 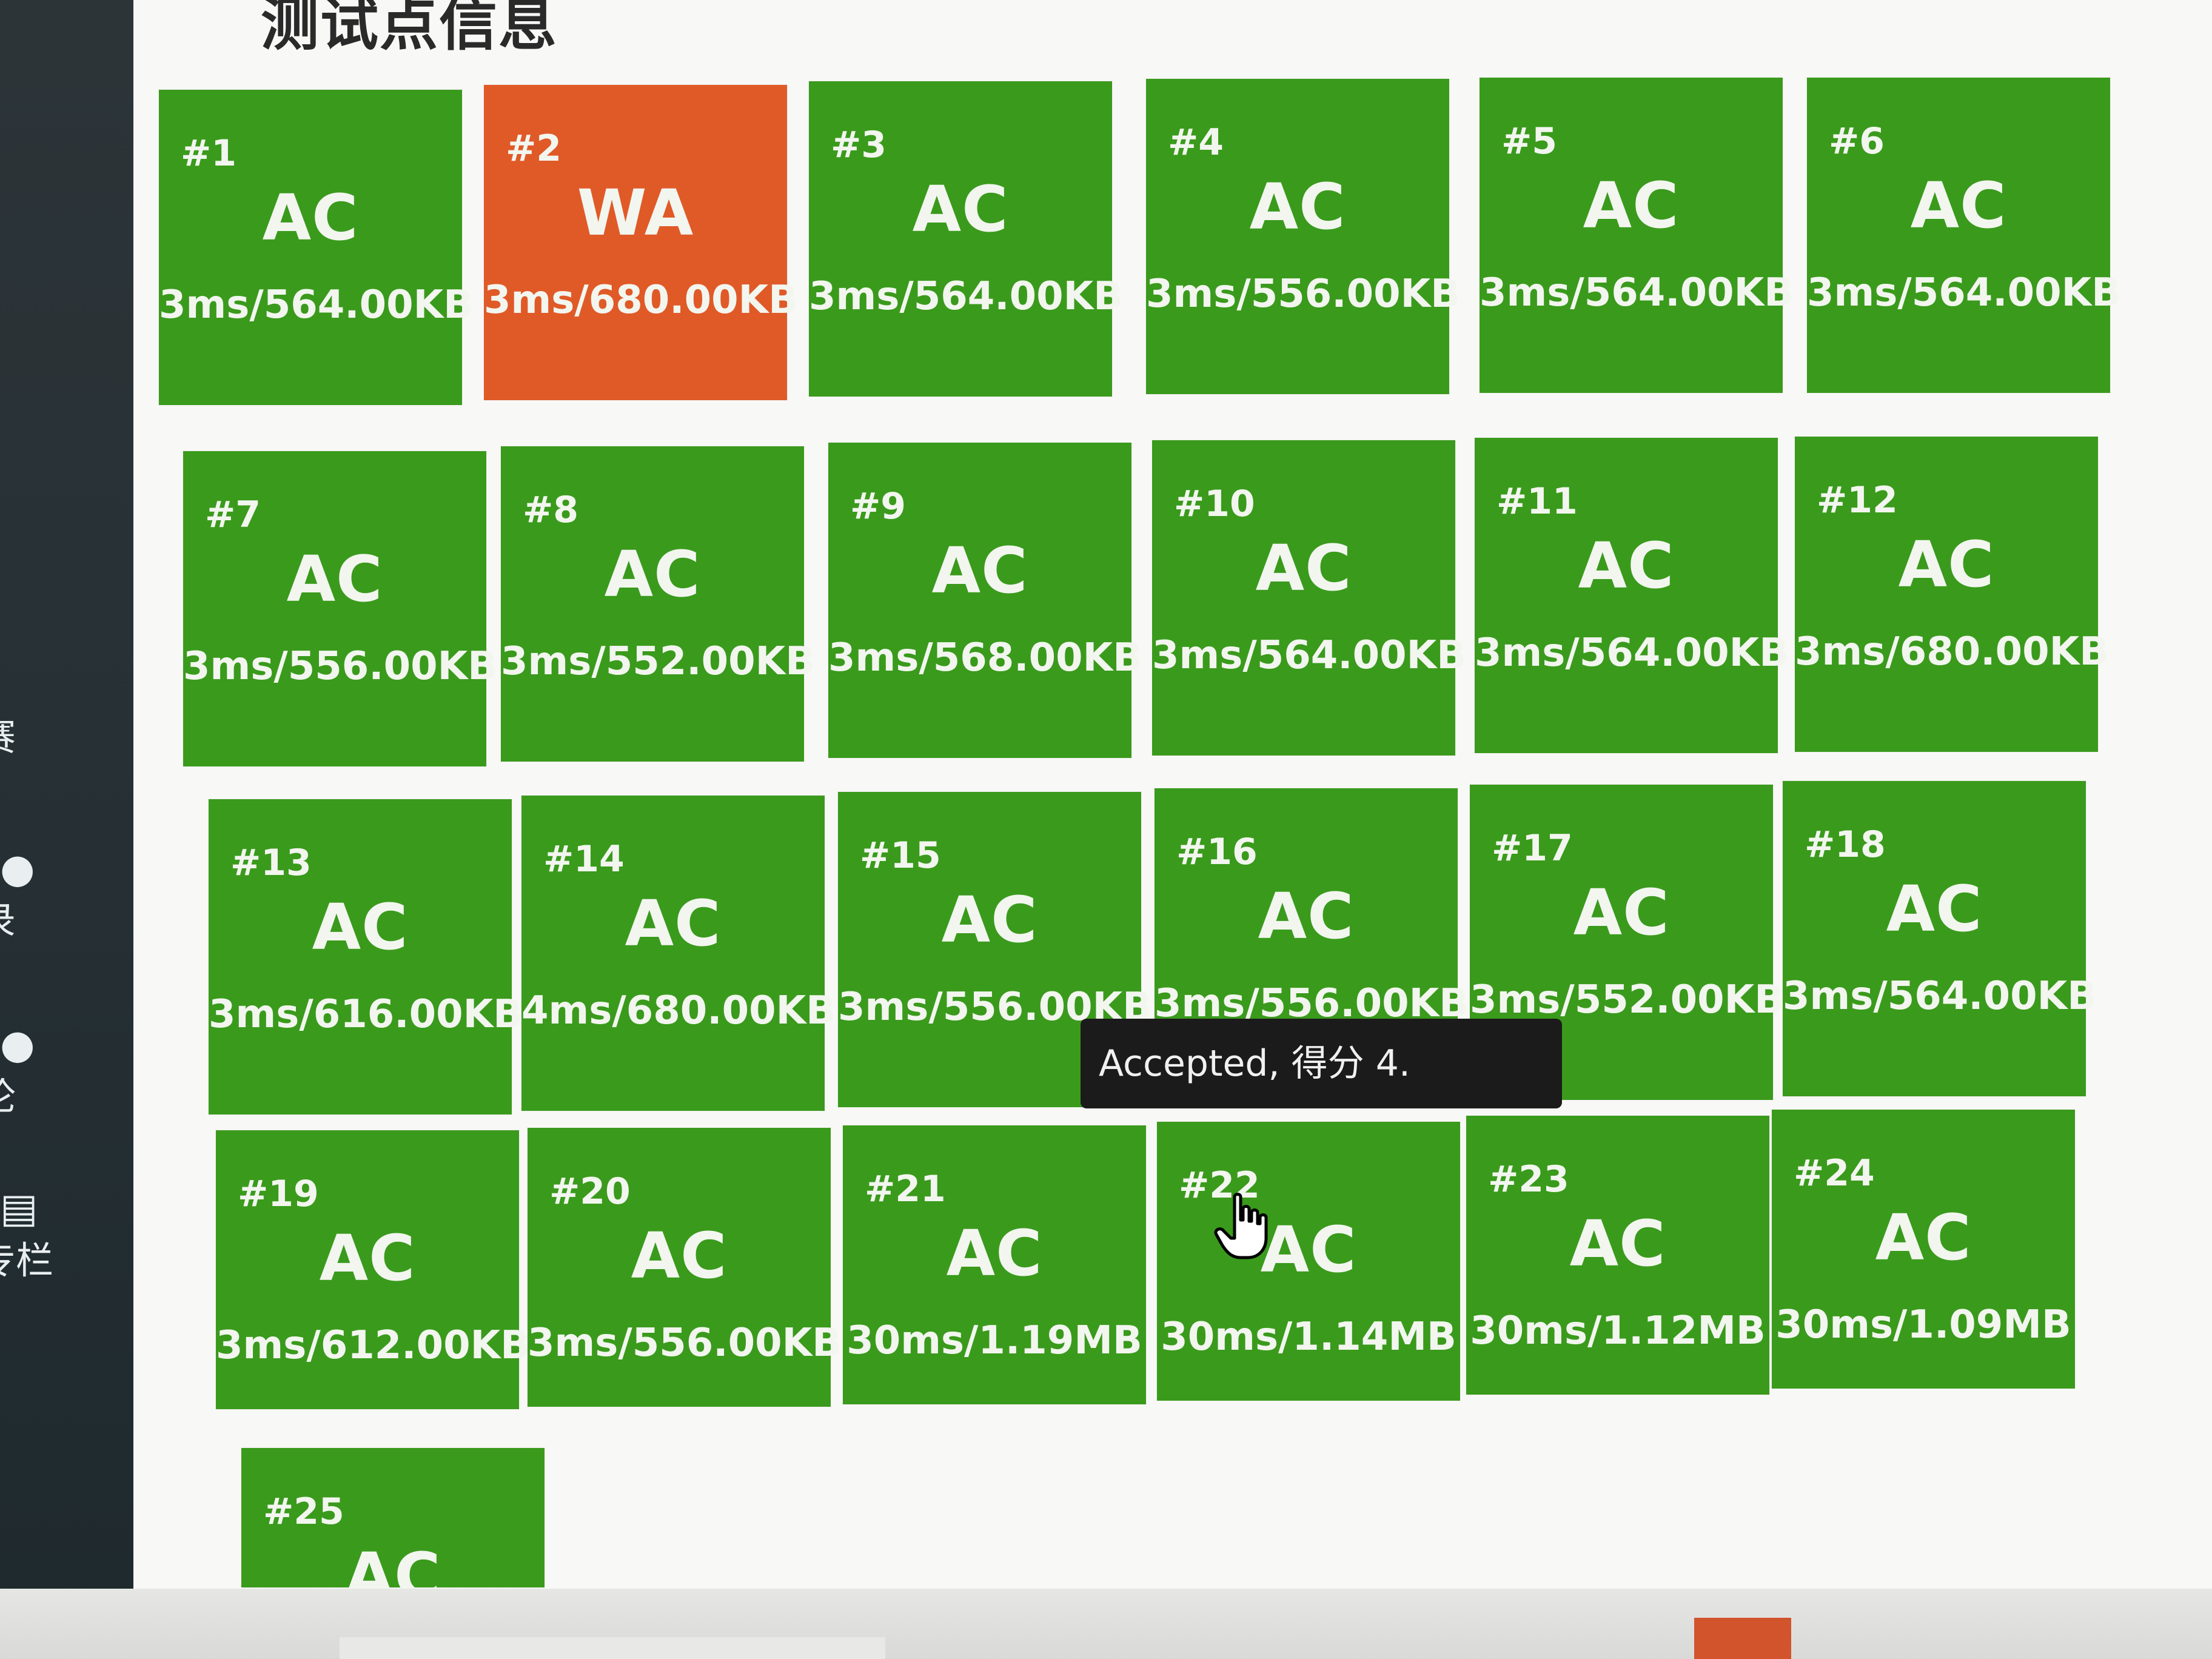 I want to click on testcase-tile: #20 AC 3ms/556.00KB, so click(x=685, y=1267).